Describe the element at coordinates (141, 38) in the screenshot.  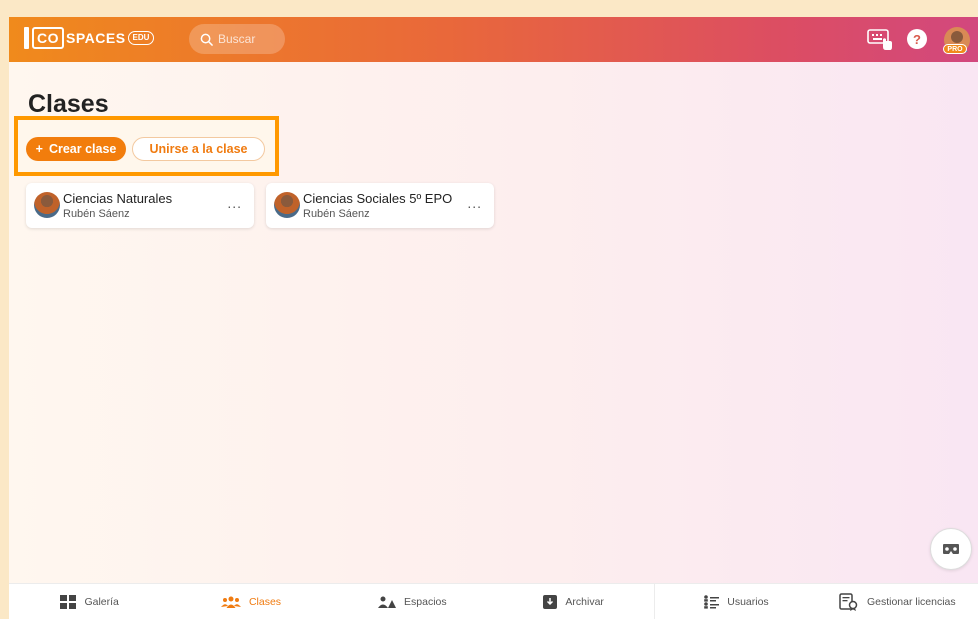
I see `logo-edu-badge: EDU` at that location.